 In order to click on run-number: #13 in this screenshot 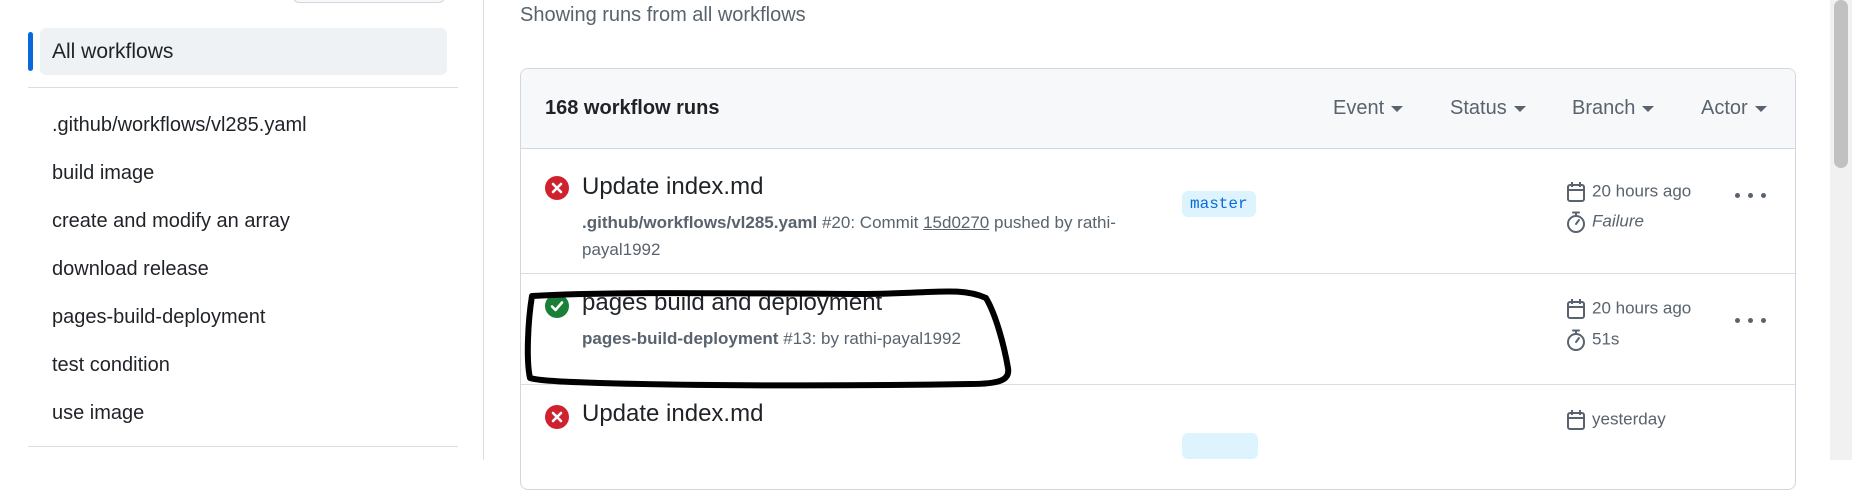, I will do `click(797, 338)`.